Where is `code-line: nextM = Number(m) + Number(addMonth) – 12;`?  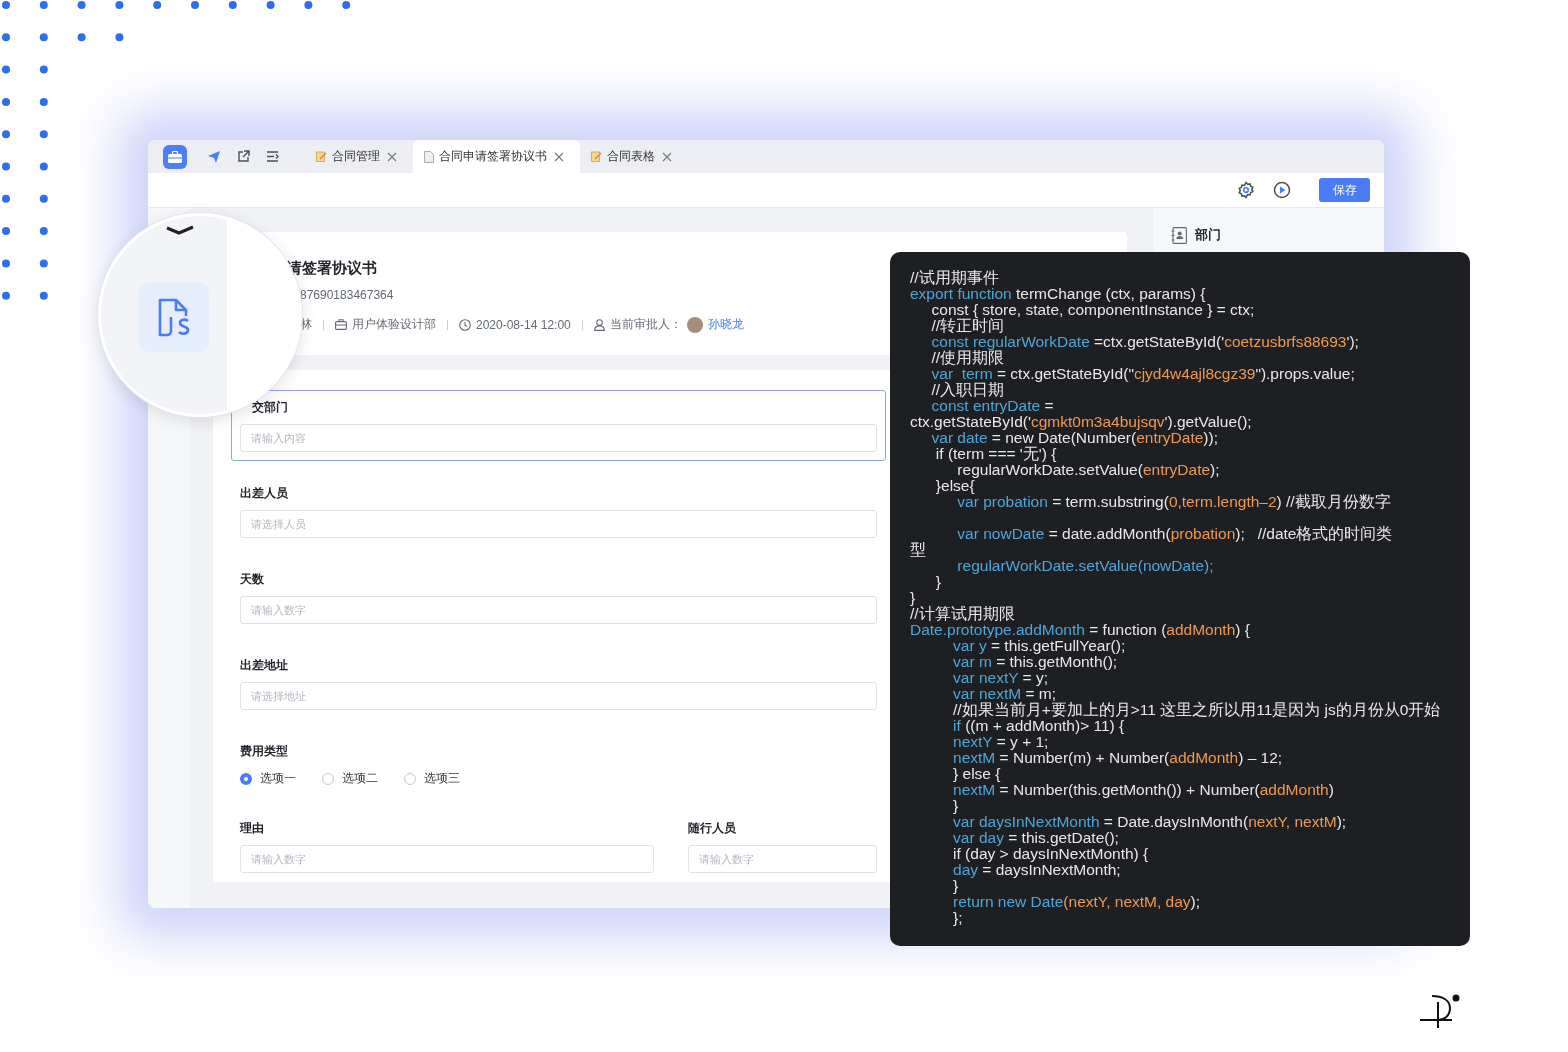 code-line: nextM = Number(m) + Number(addMonth) – 12; is located at coordinates (1118, 758).